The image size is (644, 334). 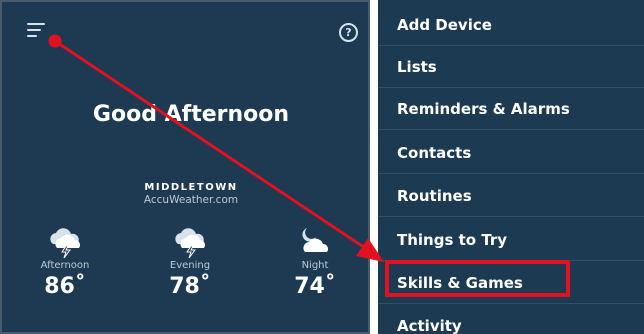 What do you see at coordinates (511, 283) in the screenshot?
I see `menu-item-skills-games: Skills & Games` at bounding box center [511, 283].